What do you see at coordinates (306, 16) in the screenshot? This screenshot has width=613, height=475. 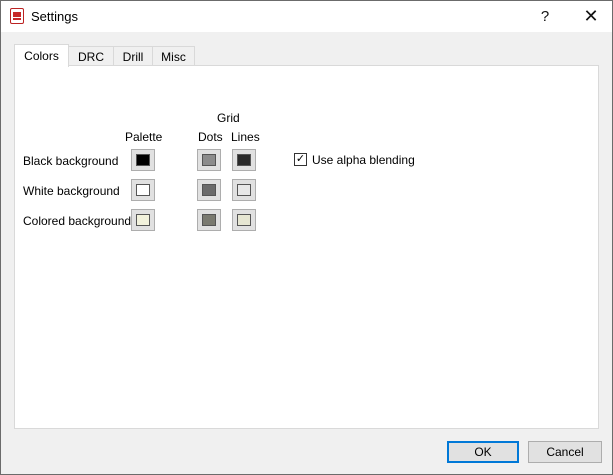 I see `title-bar: Settings ? ✕` at bounding box center [306, 16].